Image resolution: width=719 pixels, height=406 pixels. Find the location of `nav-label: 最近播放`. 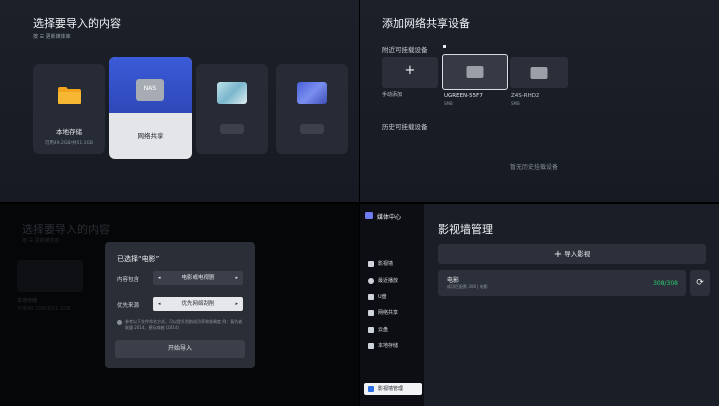

nav-label: 最近播放 is located at coordinates (388, 281).